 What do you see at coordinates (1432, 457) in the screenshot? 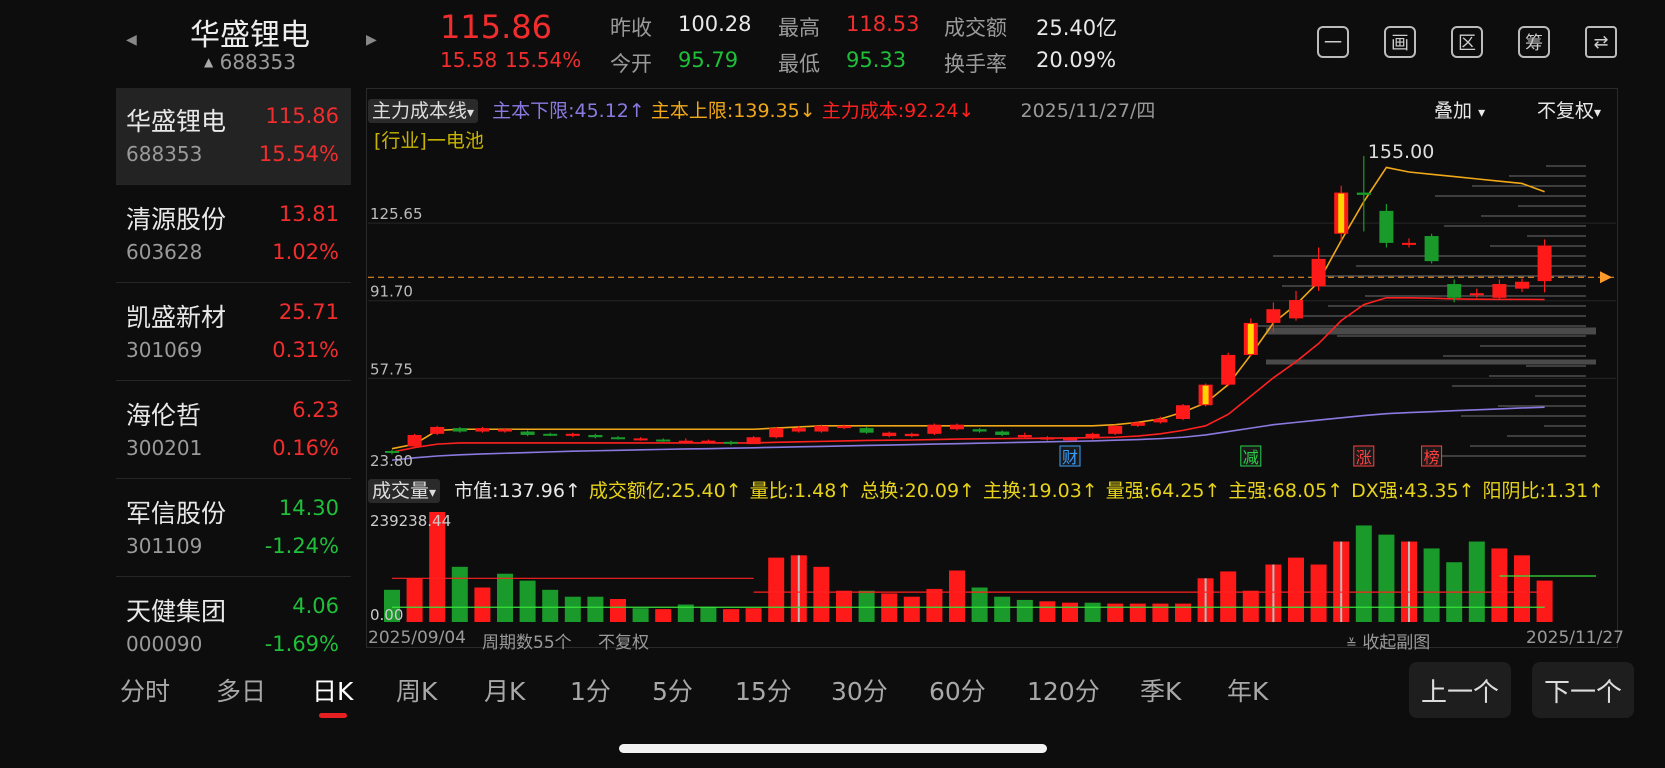
I see `event-badge: 榜` at bounding box center [1432, 457].